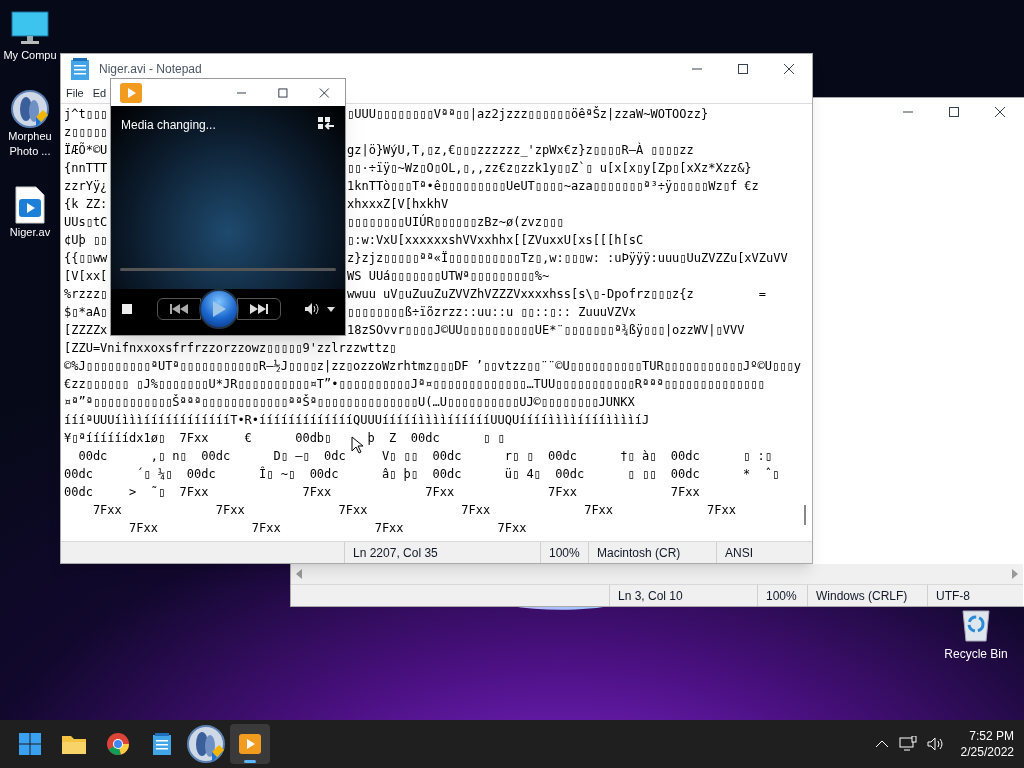  Describe the element at coordinates (398, 204) in the screenshot. I see `text-line: xhxxxZ[V[hxkhV` at that location.